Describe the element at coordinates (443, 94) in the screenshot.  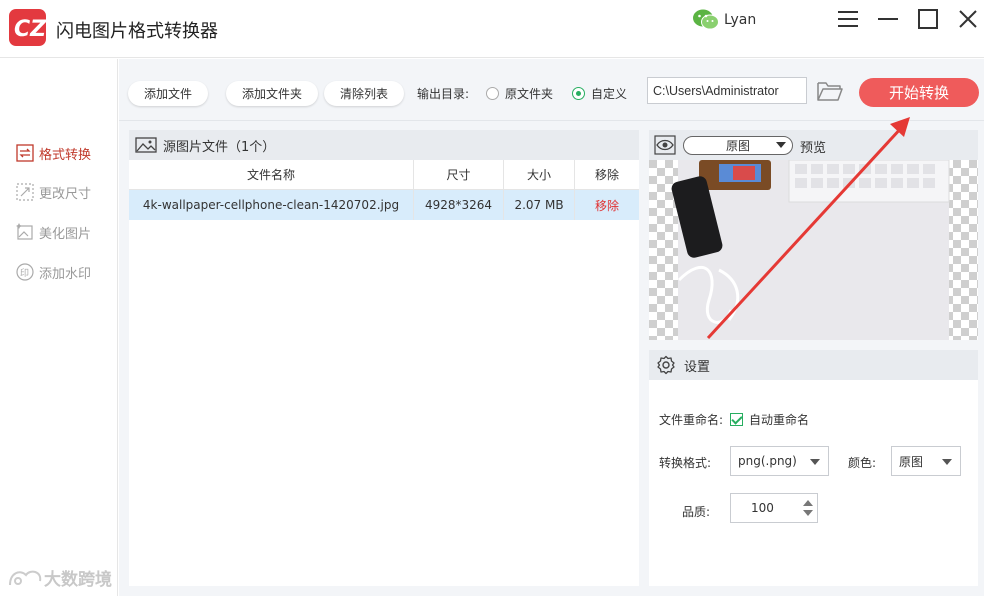
I see `output-dir-label: 输出目录:` at that location.